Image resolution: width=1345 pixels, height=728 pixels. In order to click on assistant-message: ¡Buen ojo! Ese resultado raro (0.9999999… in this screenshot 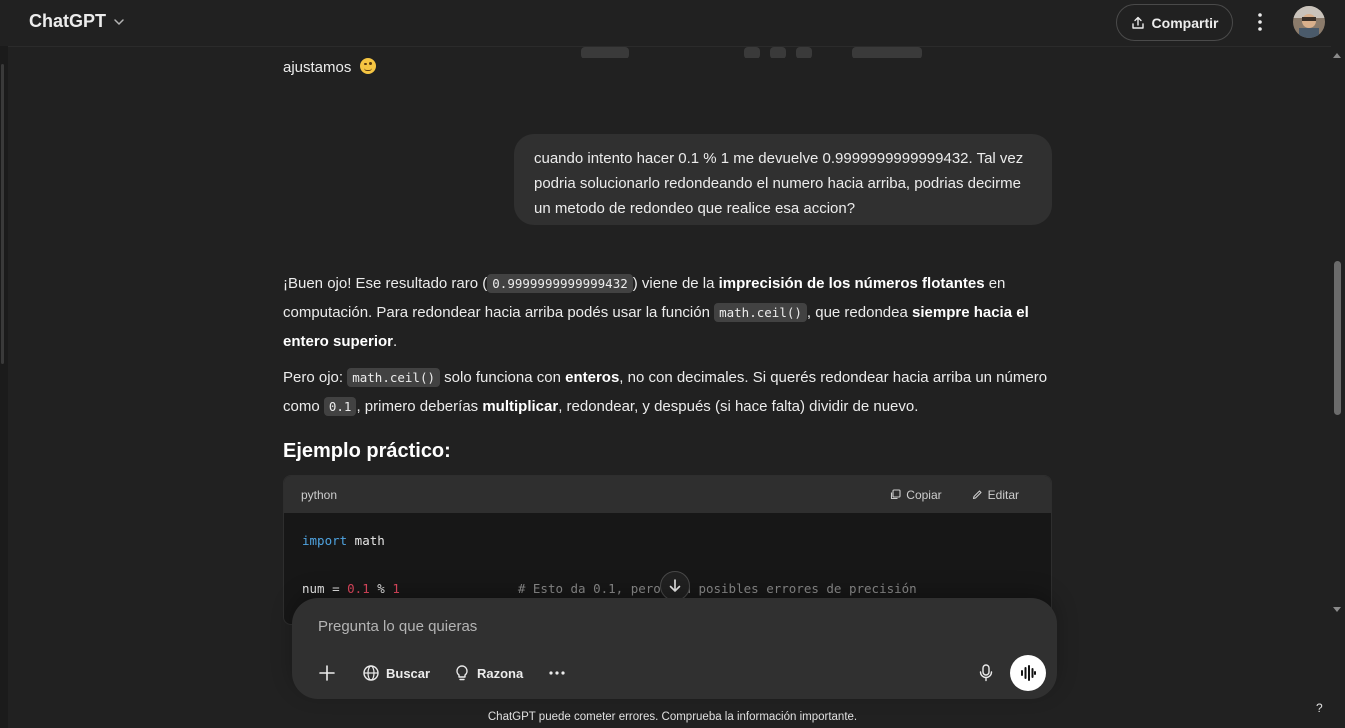, I will do `click(668, 348)`.